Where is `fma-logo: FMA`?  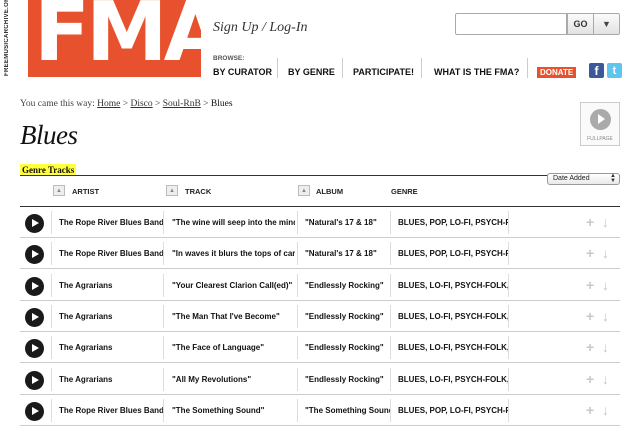 fma-logo: FMA is located at coordinates (114, 38).